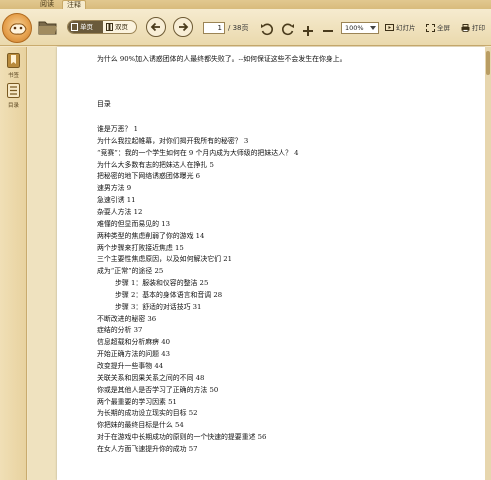  Describe the element at coordinates (443, 28) in the screenshot. I see `fullscreen-label: 全屏` at that location.